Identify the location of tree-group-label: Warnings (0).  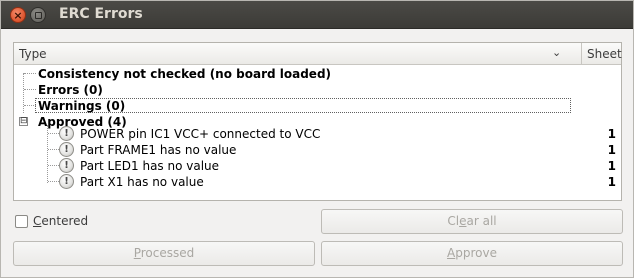
(82, 106).